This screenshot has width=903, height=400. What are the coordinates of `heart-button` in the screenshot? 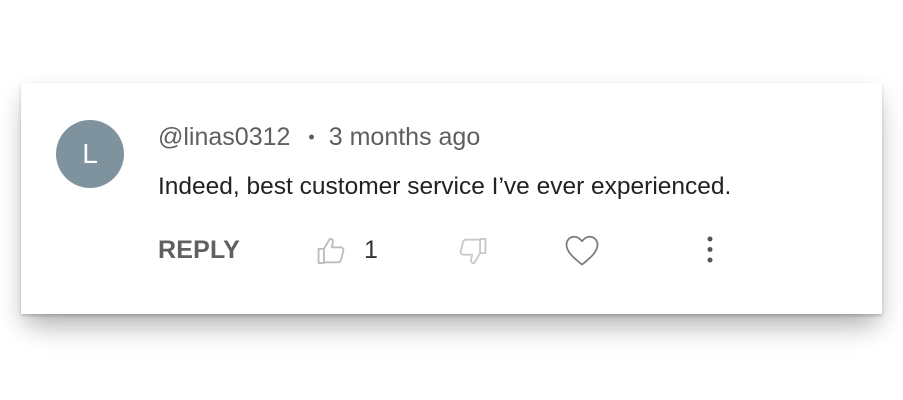 It's located at (582, 250).